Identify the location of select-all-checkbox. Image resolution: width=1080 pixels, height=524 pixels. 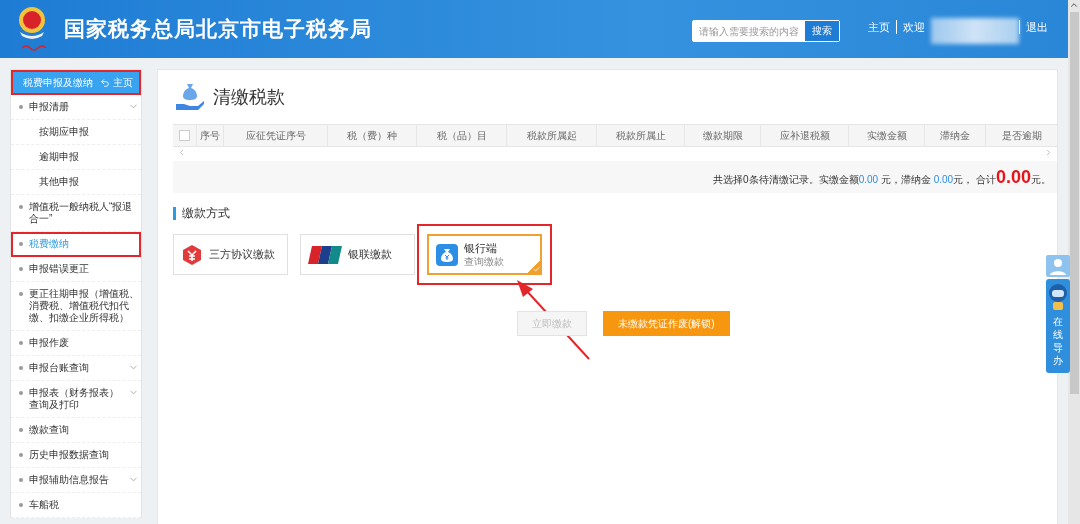
(184, 135).